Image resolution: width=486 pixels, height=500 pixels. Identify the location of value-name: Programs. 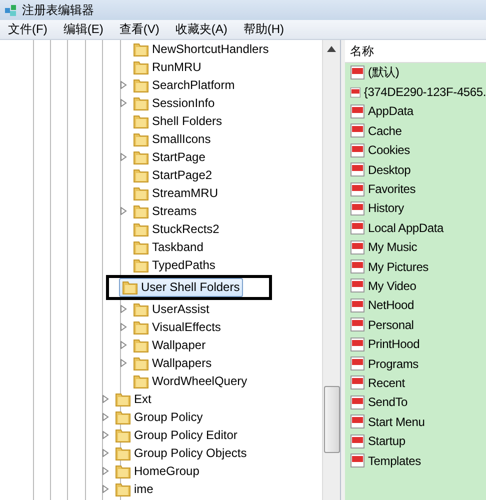
(393, 363).